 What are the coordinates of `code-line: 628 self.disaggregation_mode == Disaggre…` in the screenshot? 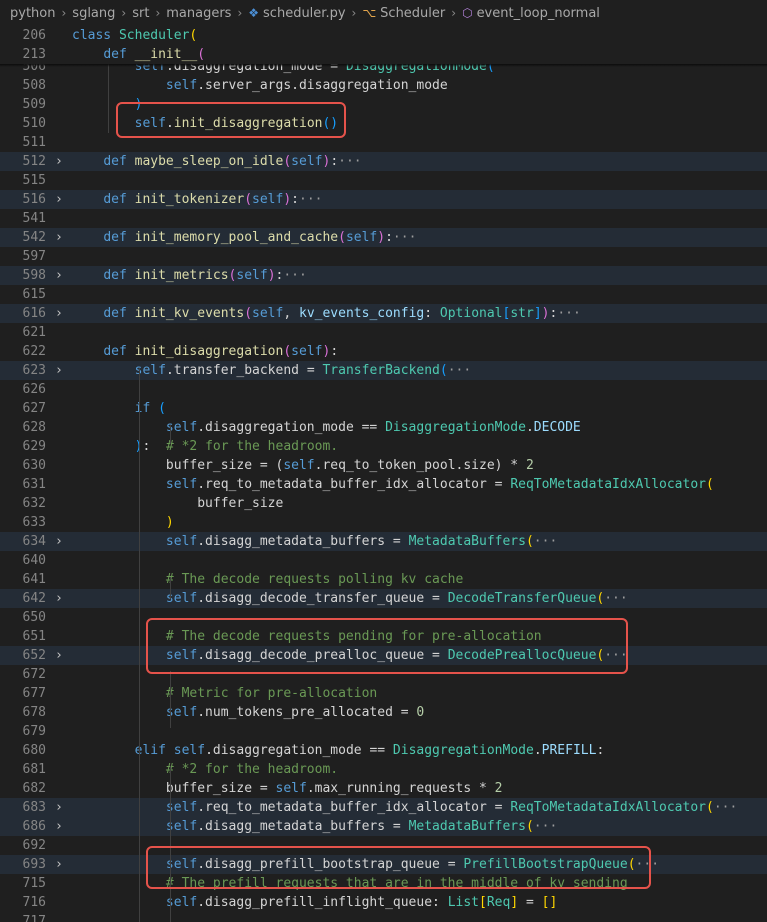 It's located at (383, 427).